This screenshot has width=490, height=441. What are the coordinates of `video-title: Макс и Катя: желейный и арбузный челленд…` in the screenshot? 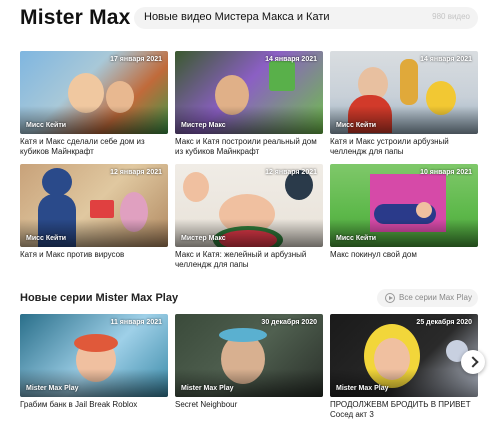 It's located at (249, 260).